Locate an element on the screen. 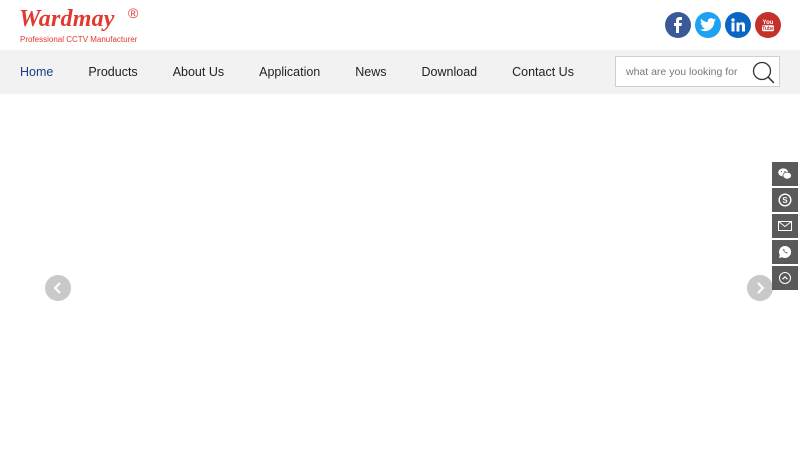  search-box is located at coordinates (697, 71).